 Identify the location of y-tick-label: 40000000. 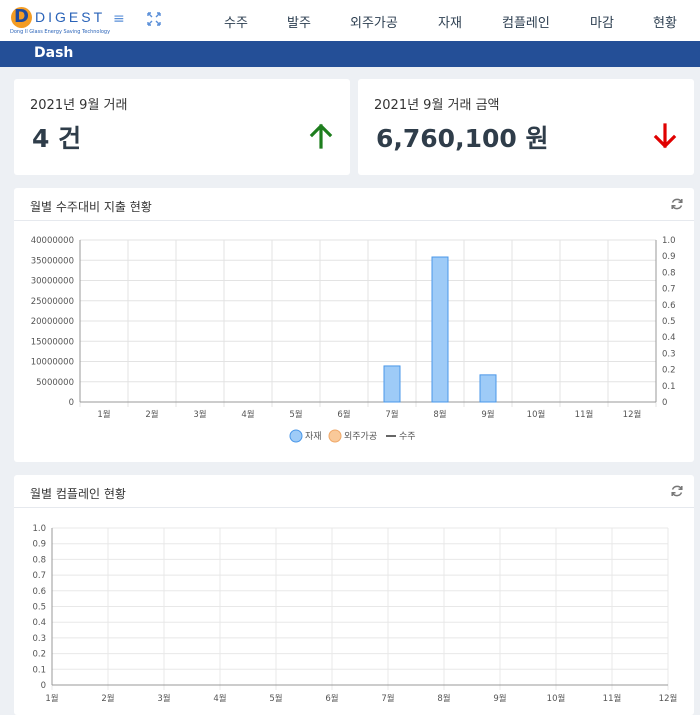
(52, 241).